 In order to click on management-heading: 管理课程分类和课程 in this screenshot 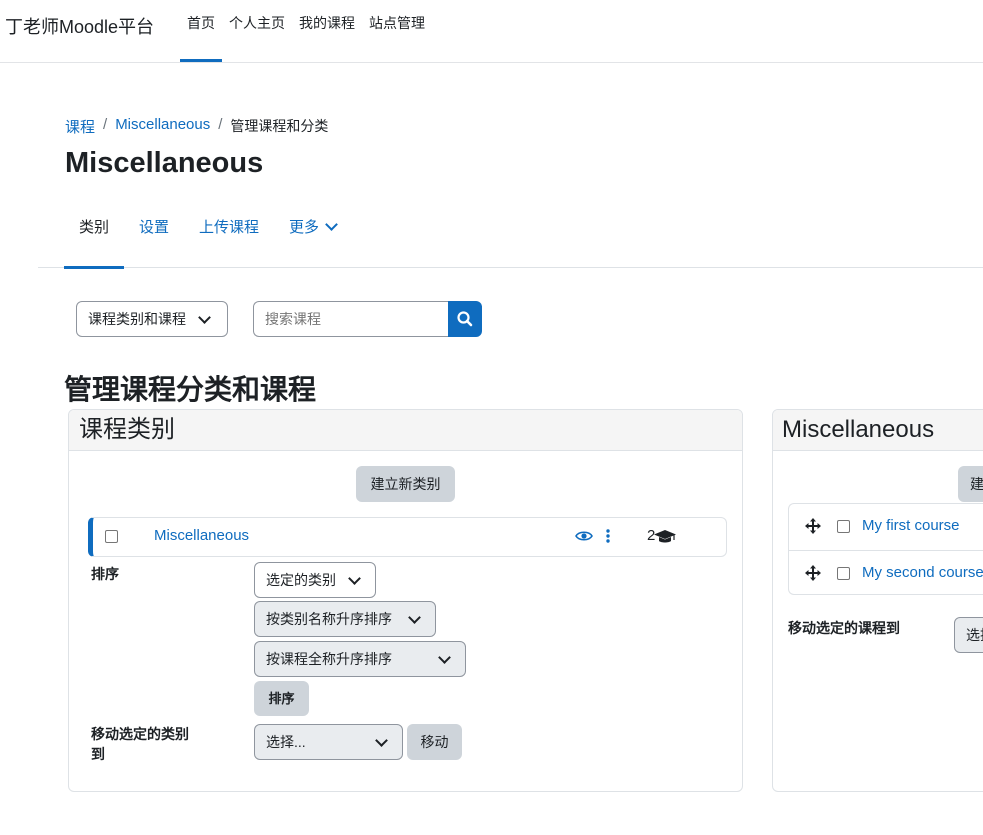, I will do `click(190, 389)`.